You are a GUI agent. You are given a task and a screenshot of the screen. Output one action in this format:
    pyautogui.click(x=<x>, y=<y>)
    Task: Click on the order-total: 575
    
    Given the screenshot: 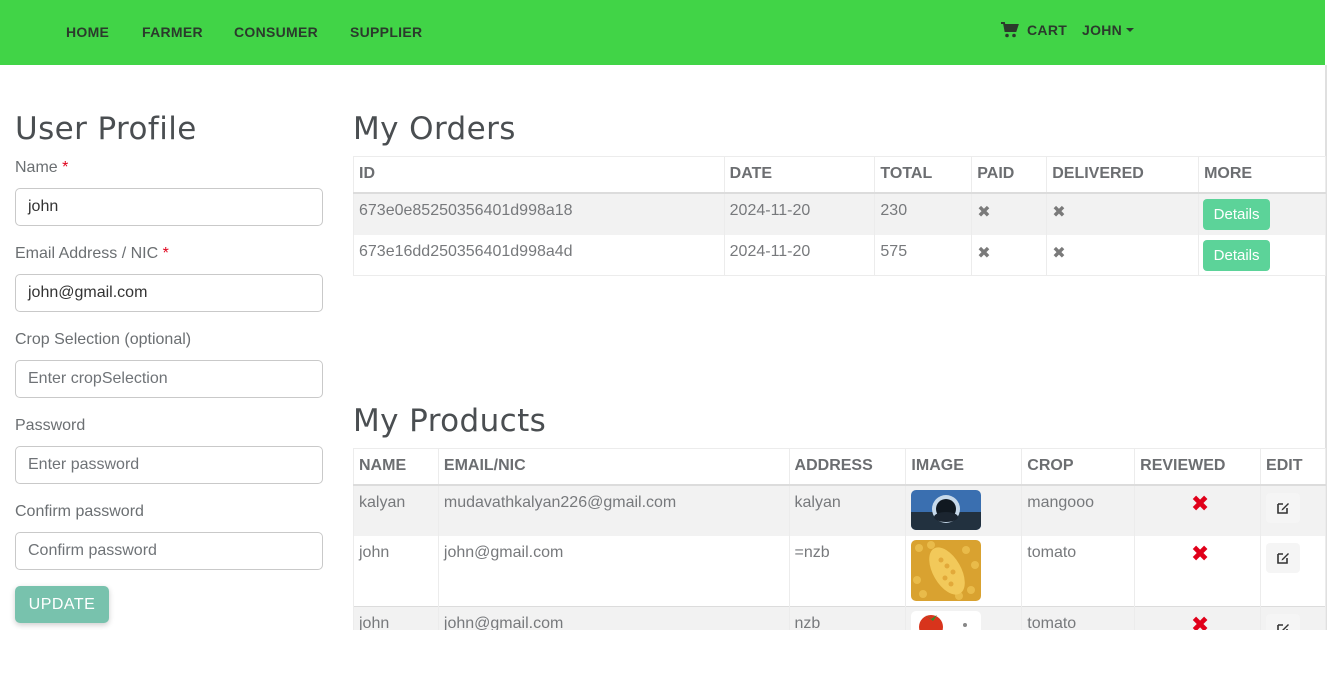 What is the action you would take?
    pyautogui.click(x=923, y=255)
    